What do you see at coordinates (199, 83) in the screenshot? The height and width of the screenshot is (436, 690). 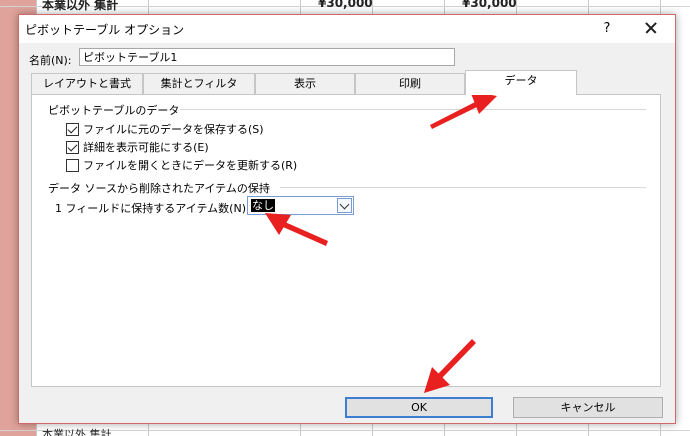 I see `tab-totals-filters: 集計とフィルタ` at bounding box center [199, 83].